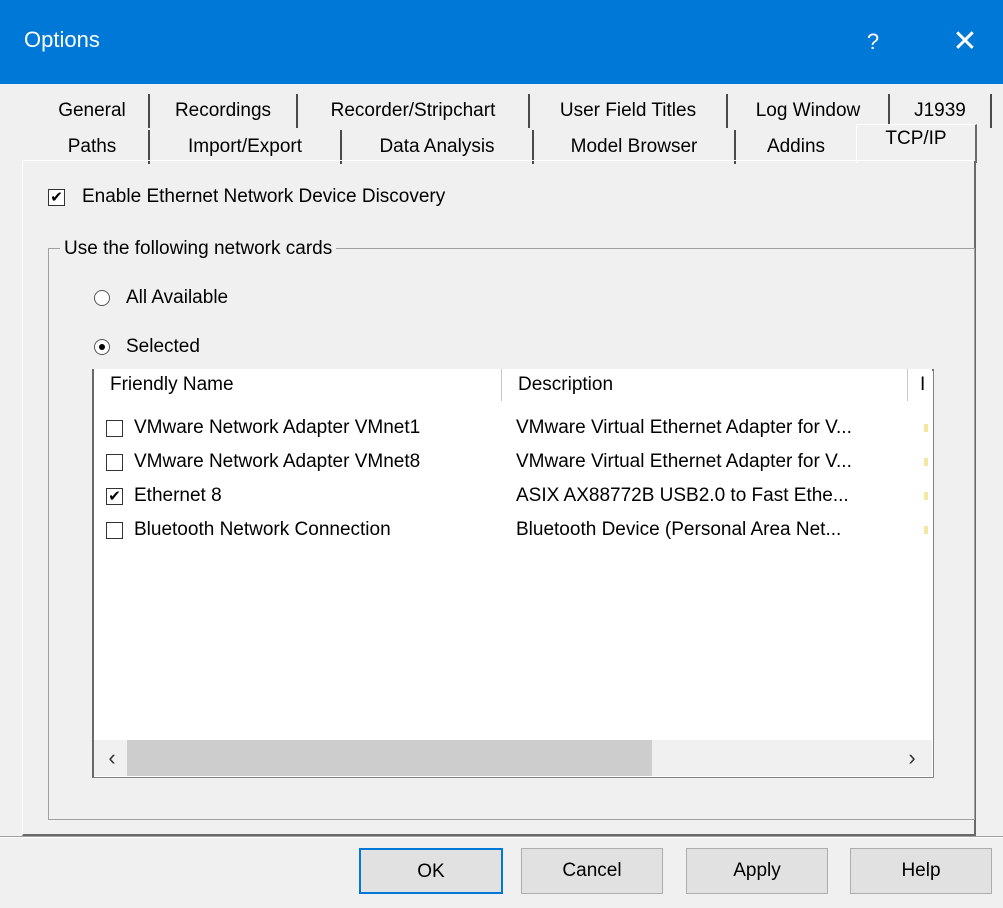 The width and height of the screenshot is (1003, 908). I want to click on enable-discovery-label: Enable Ethernet Network Device Discovery, so click(264, 196).